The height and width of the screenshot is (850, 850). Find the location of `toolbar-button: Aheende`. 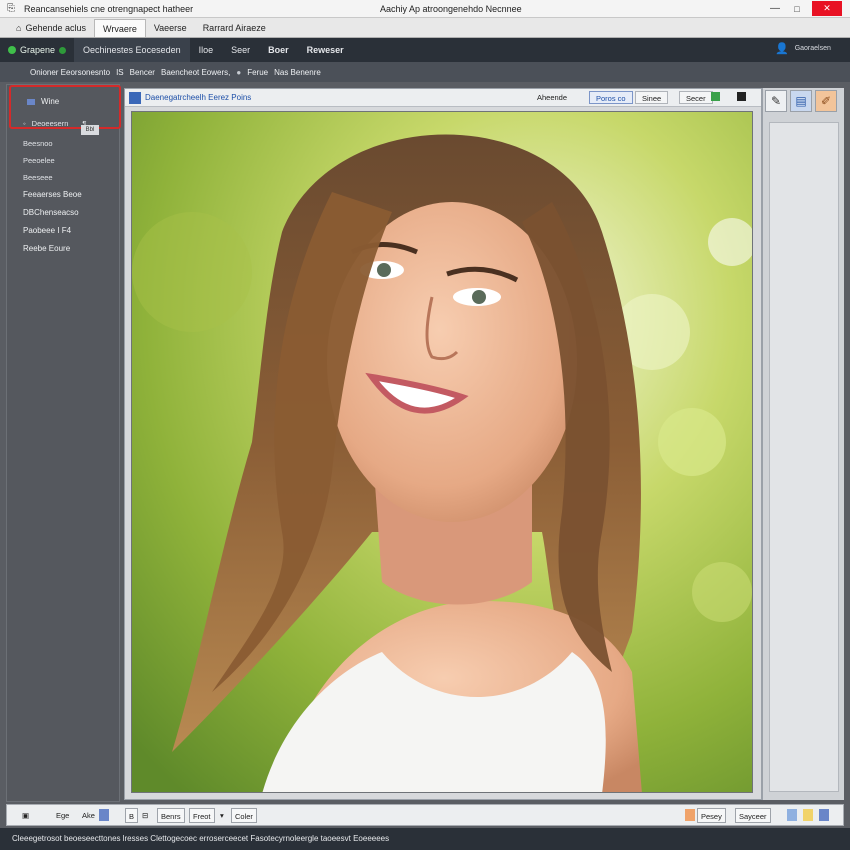

toolbar-button: Aheende is located at coordinates (552, 97).